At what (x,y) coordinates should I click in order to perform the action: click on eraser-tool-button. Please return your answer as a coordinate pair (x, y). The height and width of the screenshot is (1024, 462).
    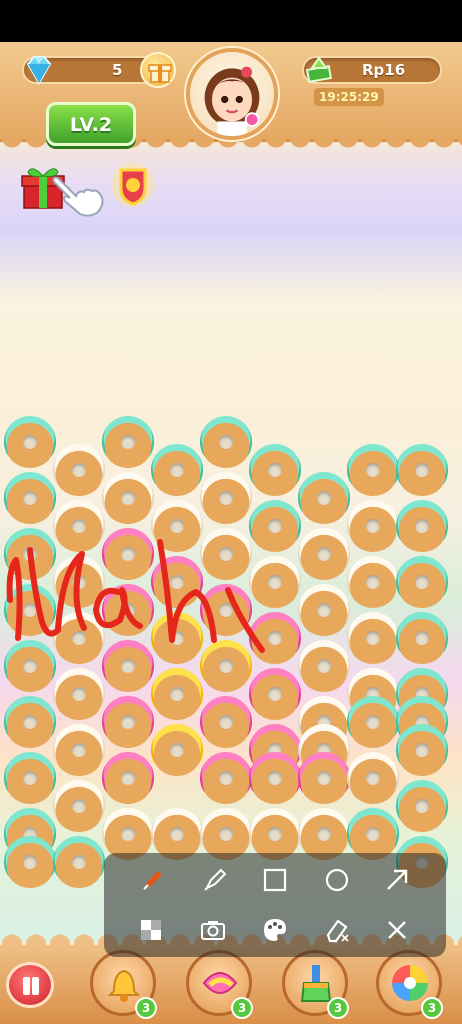
    Looking at the image, I should click on (337, 930).